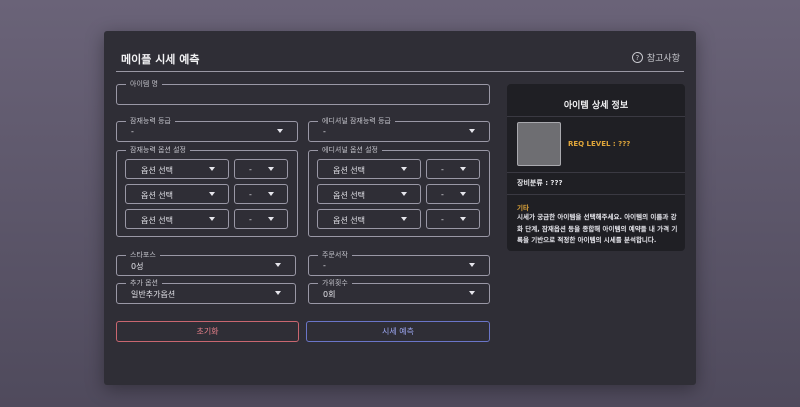 Image resolution: width=800 pixels, height=407 pixels. Describe the element at coordinates (599, 144) in the screenshot. I see `req-level: REQ LEVEL : ???` at that location.